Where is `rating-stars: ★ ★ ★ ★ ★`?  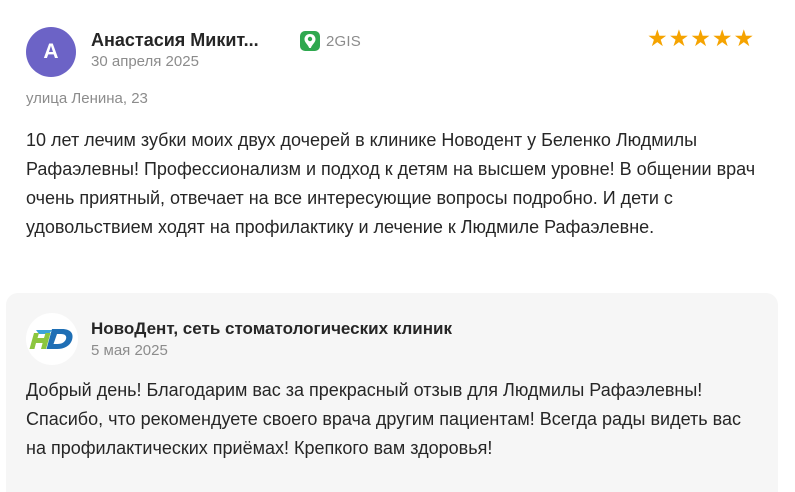 rating-stars: ★ ★ ★ ★ ★ is located at coordinates (700, 38).